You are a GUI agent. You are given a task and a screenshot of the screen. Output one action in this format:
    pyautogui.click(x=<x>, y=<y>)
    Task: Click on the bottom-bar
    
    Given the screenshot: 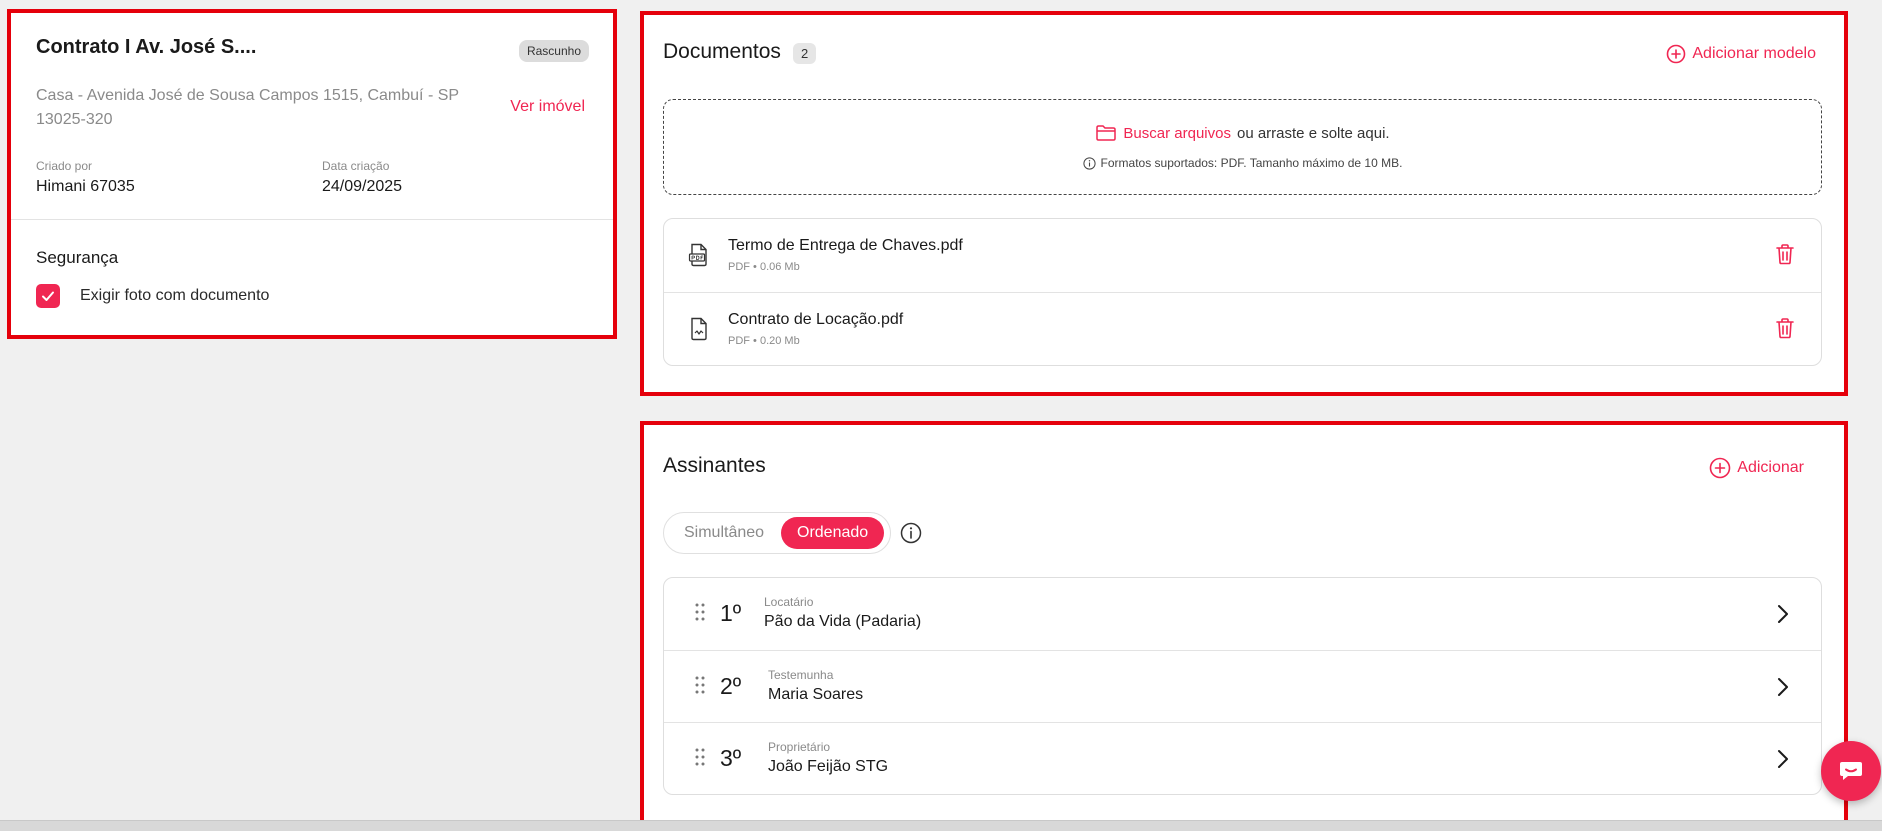 What is the action you would take?
    pyautogui.click(x=941, y=825)
    